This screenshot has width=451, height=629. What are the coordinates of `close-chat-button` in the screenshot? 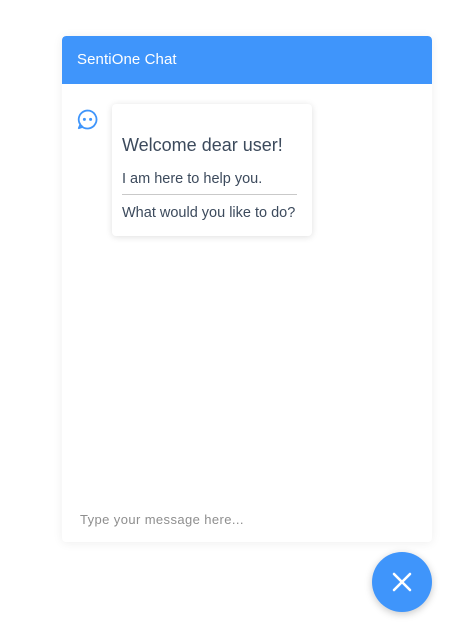 It's located at (402, 582).